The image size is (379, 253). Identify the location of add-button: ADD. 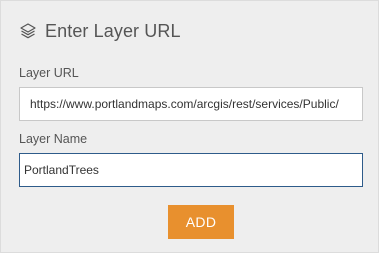
(201, 222).